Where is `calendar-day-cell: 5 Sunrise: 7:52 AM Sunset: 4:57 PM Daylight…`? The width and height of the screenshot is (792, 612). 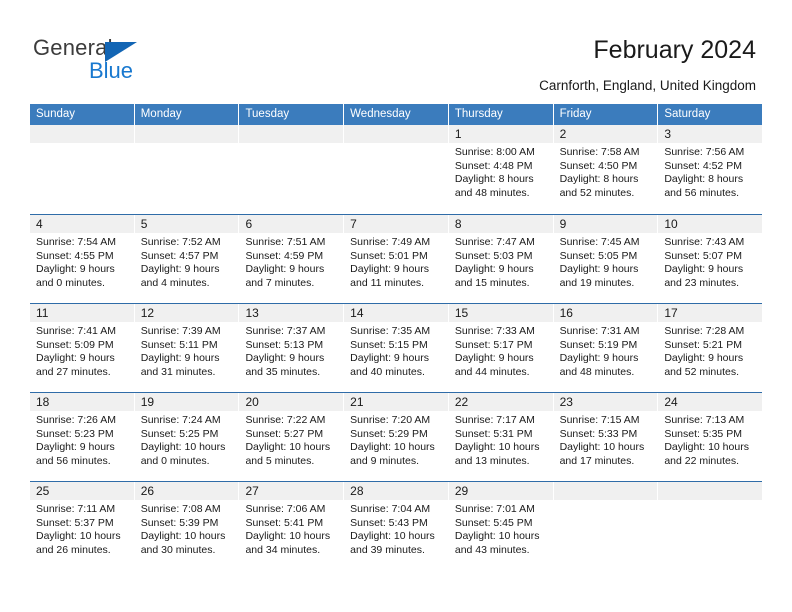
calendar-day-cell: 5 Sunrise: 7:52 AM Sunset: 4:57 PM Daylight… is located at coordinates (187, 259).